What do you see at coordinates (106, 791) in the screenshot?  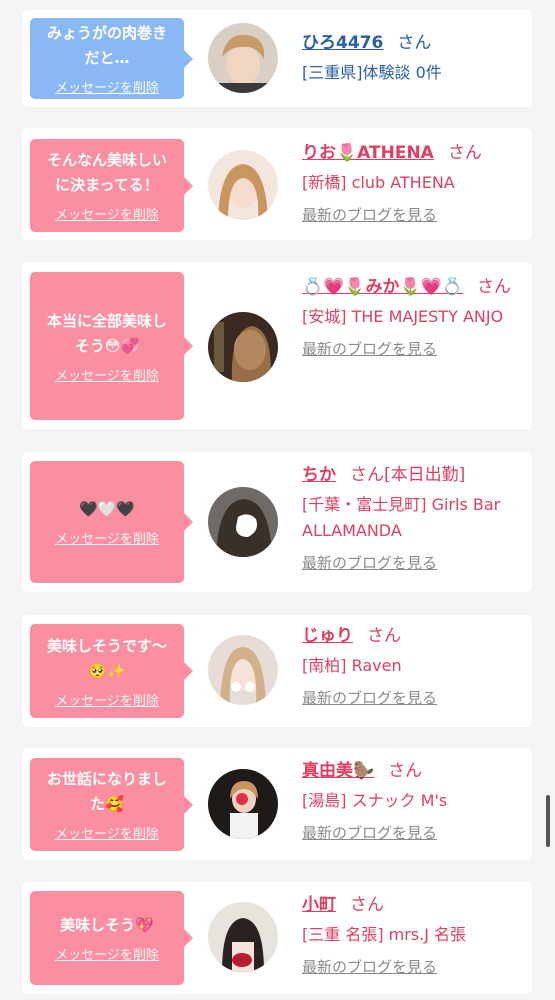 I see `message-text: お世話になりまし た🥰` at bounding box center [106, 791].